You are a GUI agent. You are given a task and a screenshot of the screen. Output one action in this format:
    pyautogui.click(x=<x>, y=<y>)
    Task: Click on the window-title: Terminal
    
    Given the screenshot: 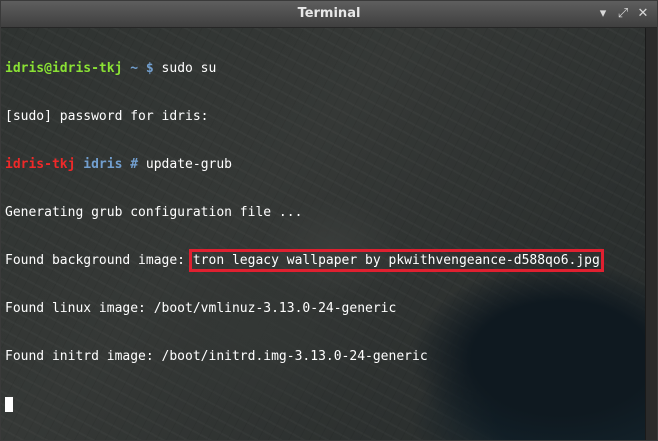 What is the action you would take?
    pyautogui.click(x=329, y=13)
    